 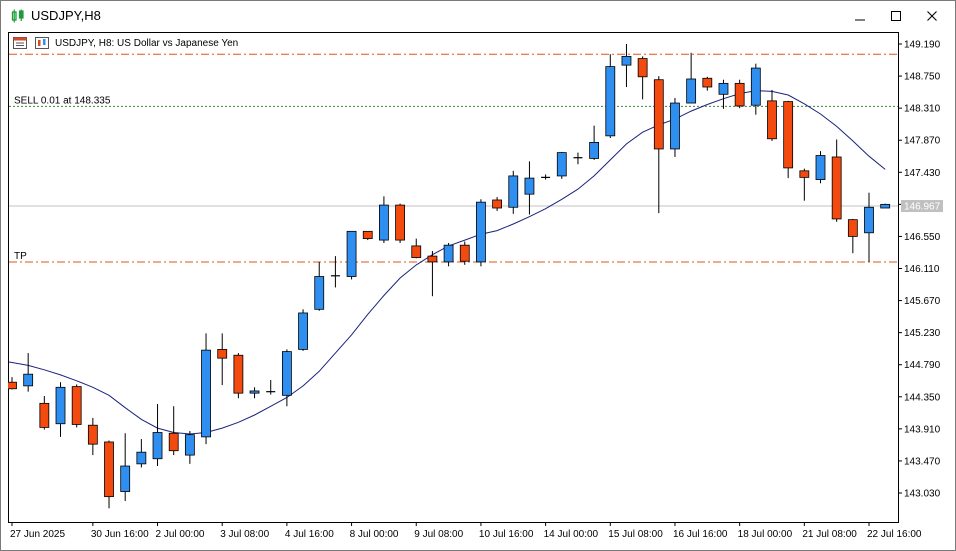 What do you see at coordinates (922, 237) in the screenshot?
I see `price-tick-label: 146.550` at bounding box center [922, 237].